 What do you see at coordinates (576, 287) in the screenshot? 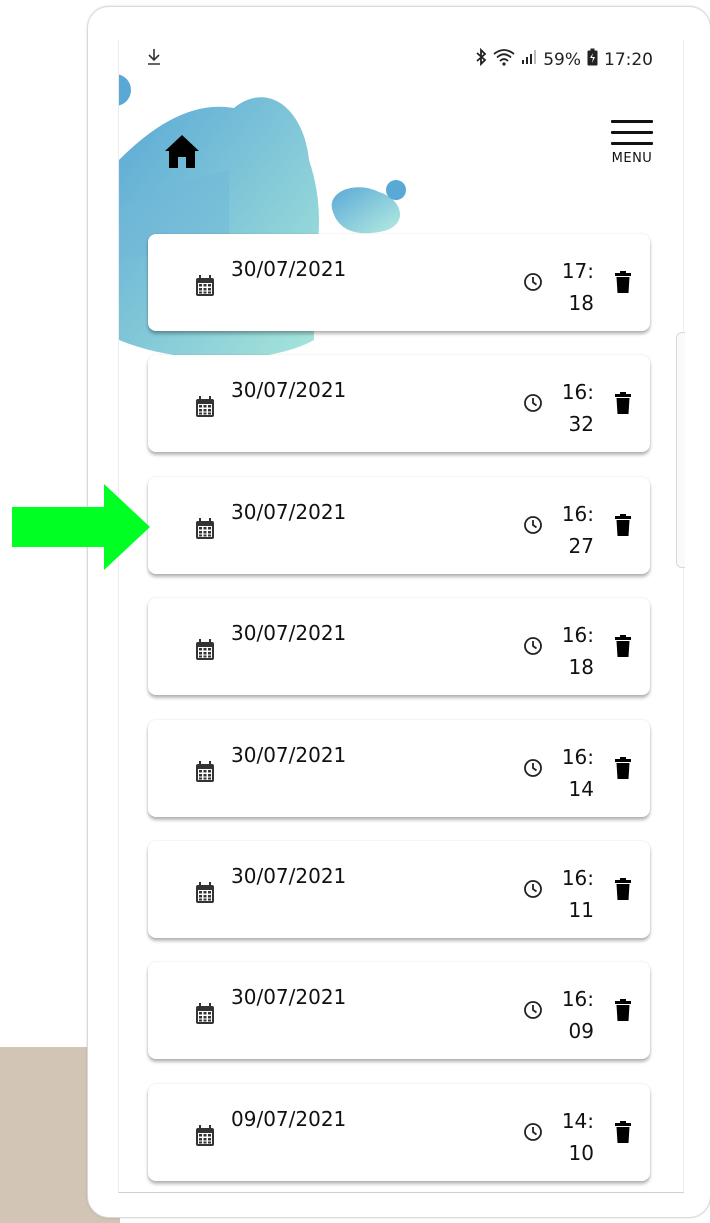
I see `record-time: 17: 18` at bounding box center [576, 287].